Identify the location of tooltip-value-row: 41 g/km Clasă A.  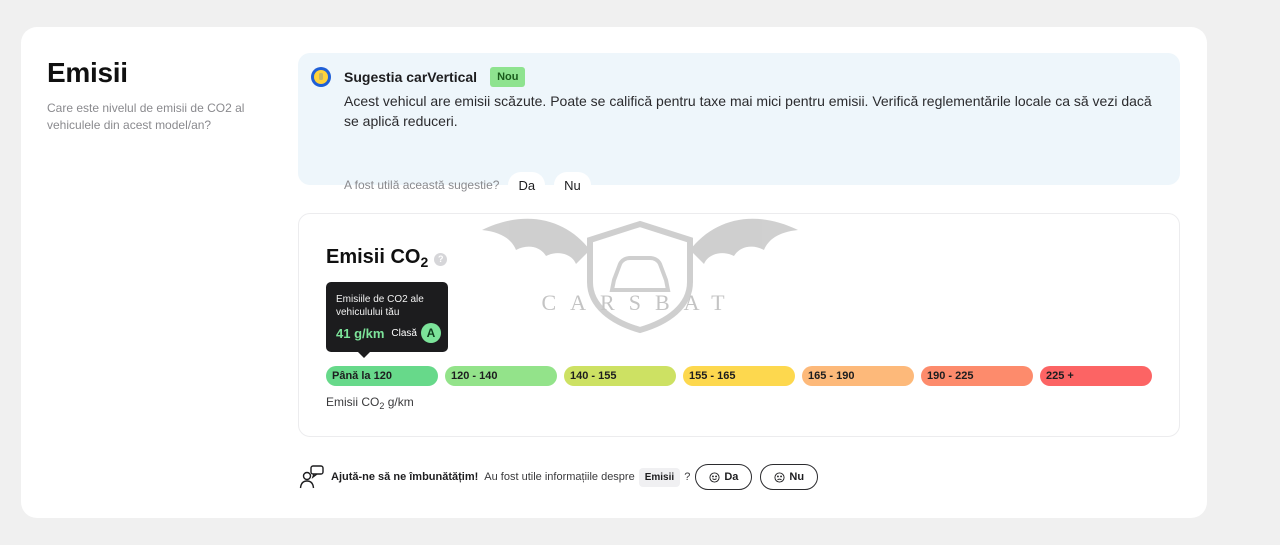
(388, 333).